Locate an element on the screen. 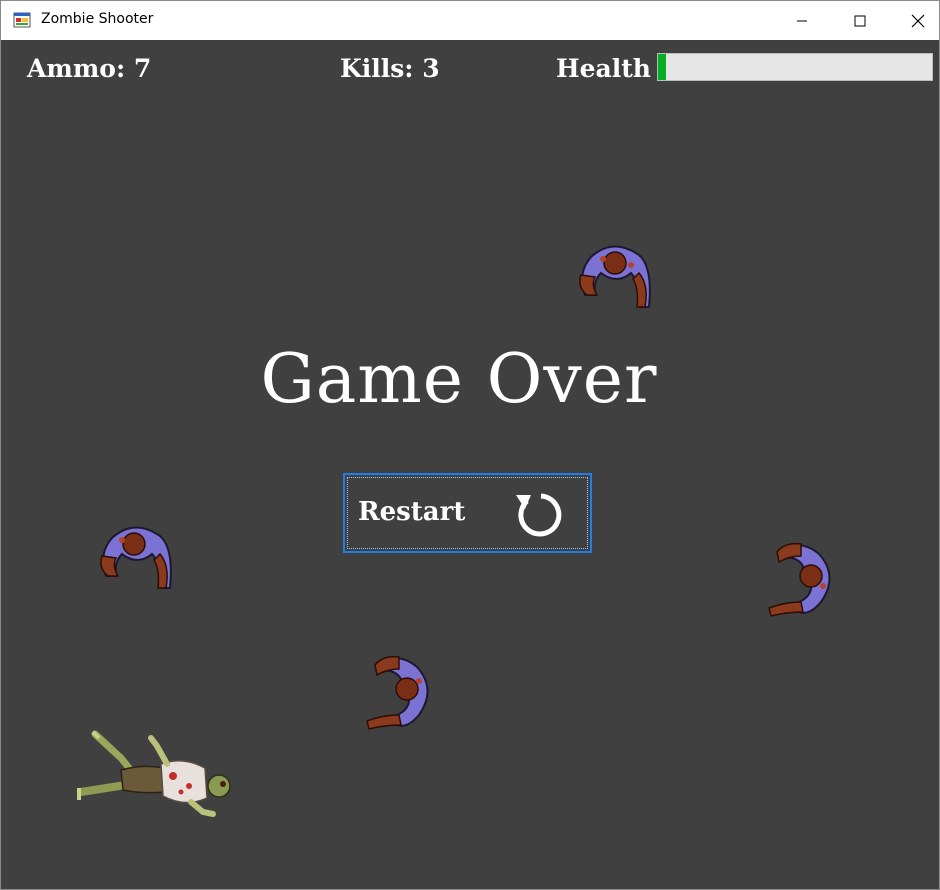  kills-counter: Kills: 3 is located at coordinates (390, 68).